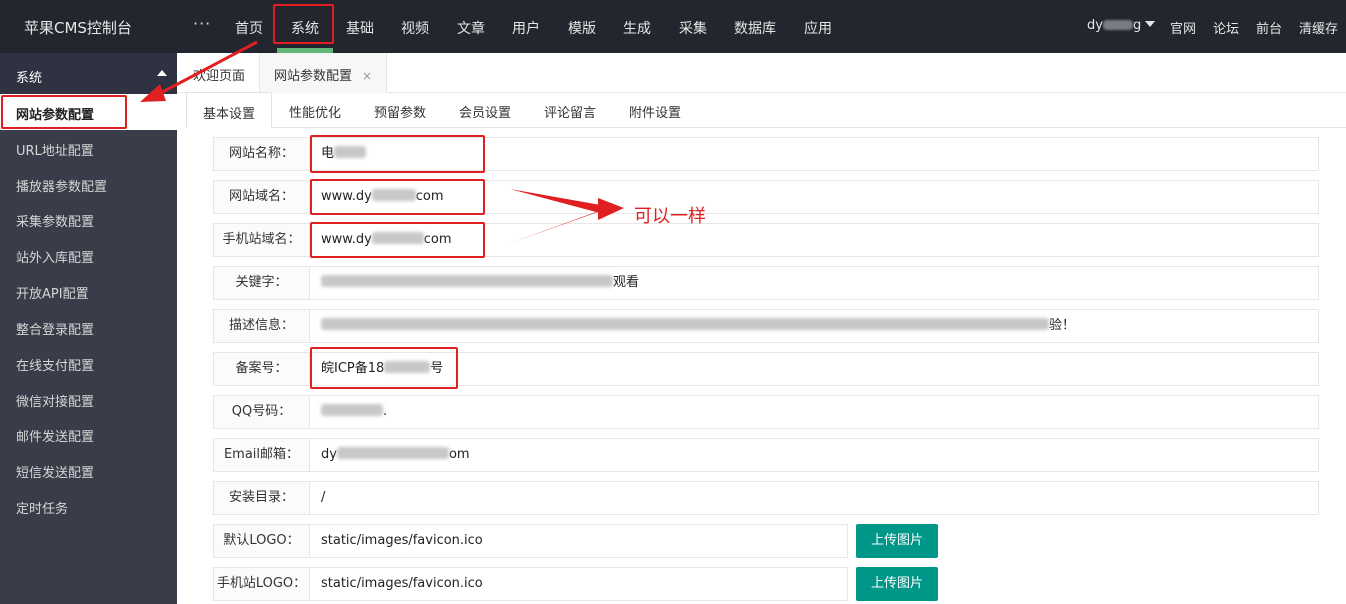 The height and width of the screenshot is (604, 1346). What do you see at coordinates (670, 216) in the screenshot?
I see `annotation-text: 可以一样` at bounding box center [670, 216].